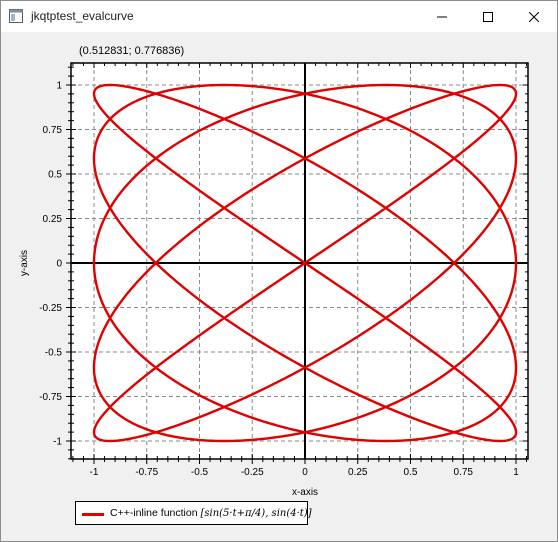 The image size is (558, 542). I want to click on legend-series-swatch, so click(93, 514).